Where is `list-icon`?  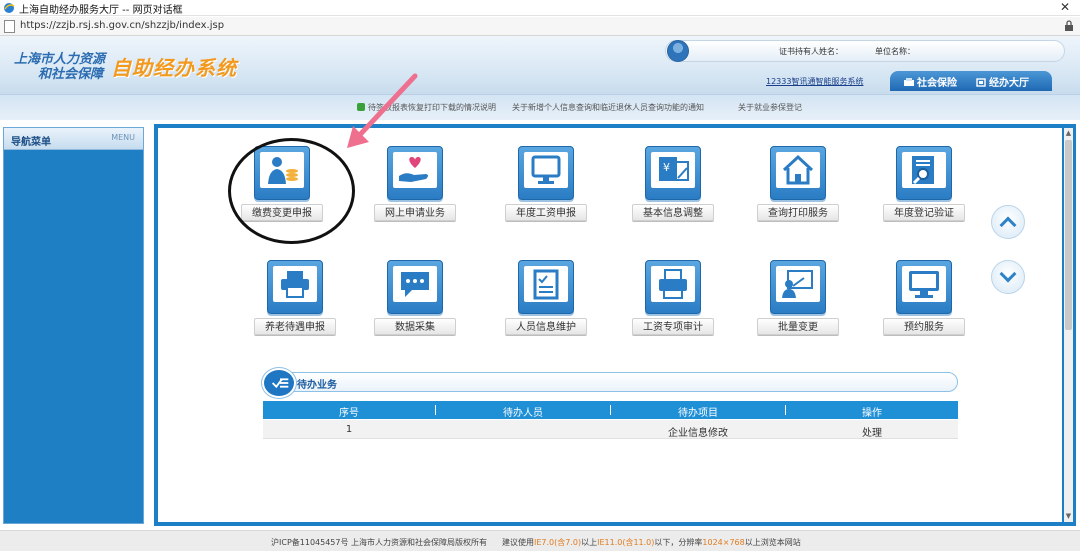 list-icon is located at coordinates (279, 383).